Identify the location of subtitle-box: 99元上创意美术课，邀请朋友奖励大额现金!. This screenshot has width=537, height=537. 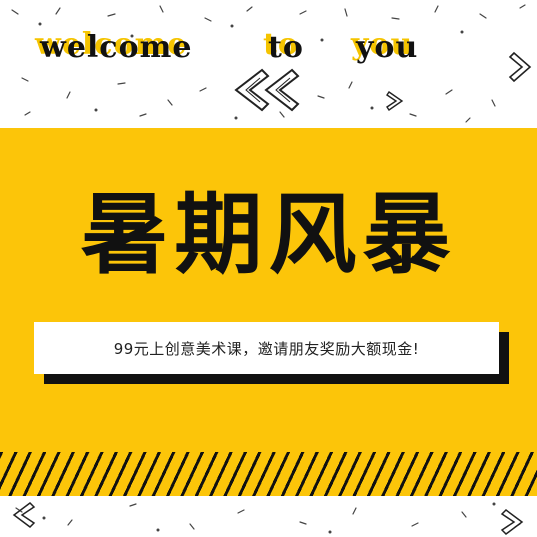
(266, 348).